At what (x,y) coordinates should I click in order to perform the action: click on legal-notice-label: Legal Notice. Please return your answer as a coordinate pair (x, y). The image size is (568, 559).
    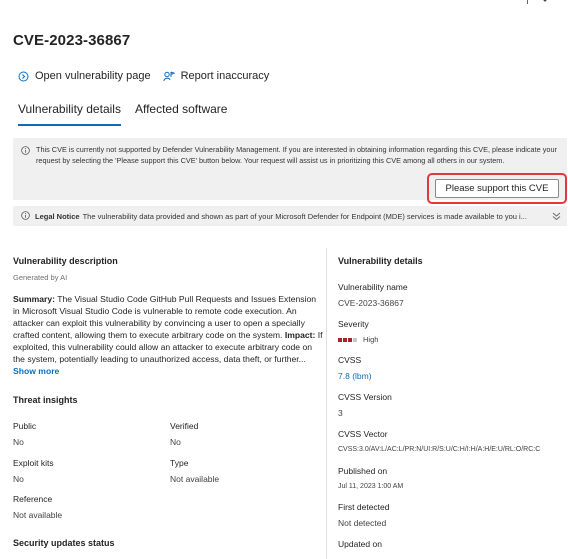
    Looking at the image, I should click on (57, 216).